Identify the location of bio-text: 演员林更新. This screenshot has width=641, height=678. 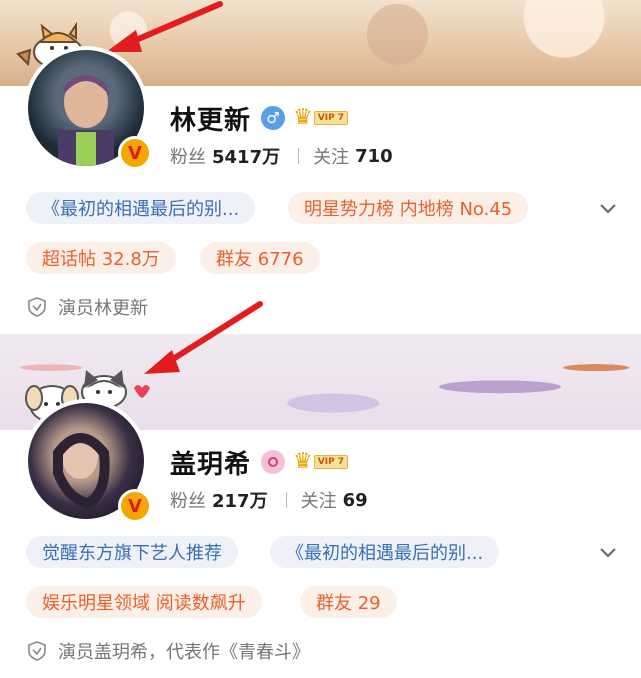
(103, 308).